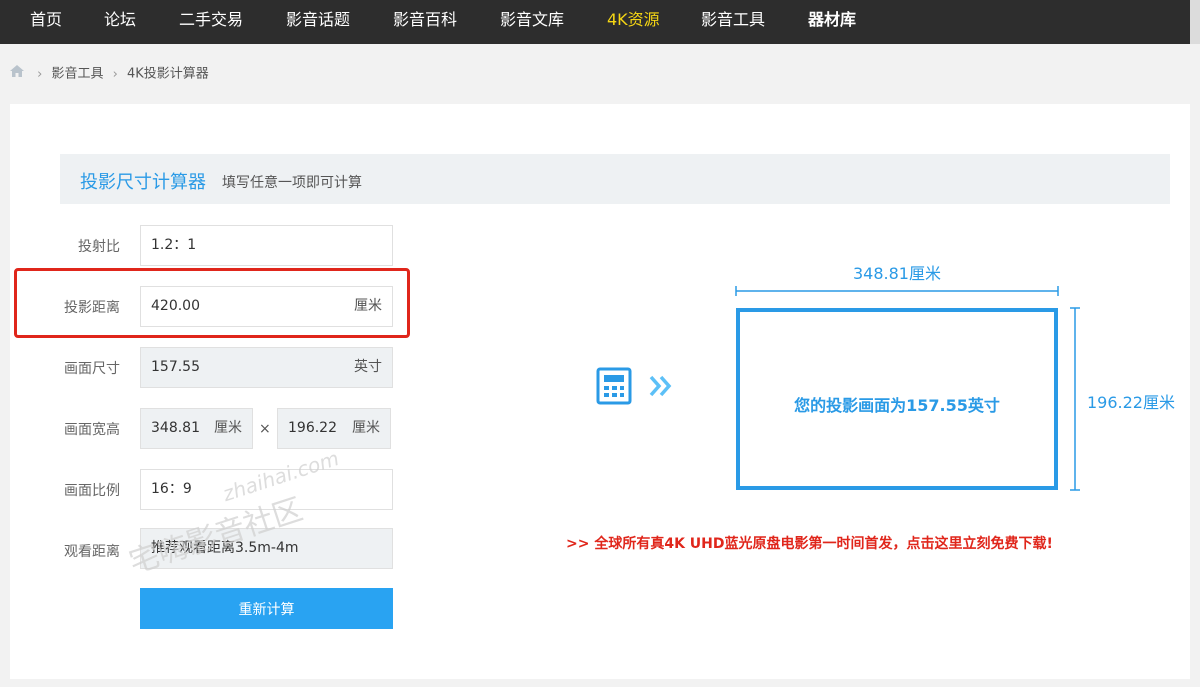  I want to click on aspect-label: 画面比例, so click(92, 491).